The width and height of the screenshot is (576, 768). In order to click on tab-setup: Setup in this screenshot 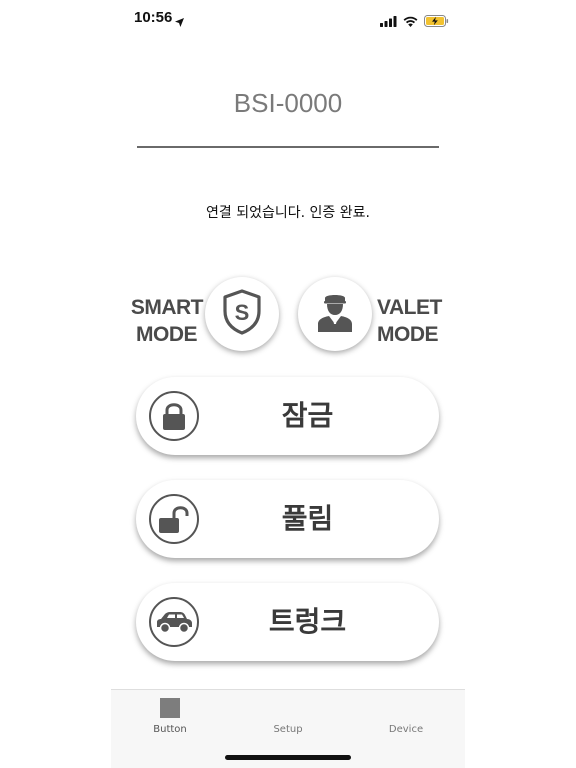, I will do `click(288, 720)`.